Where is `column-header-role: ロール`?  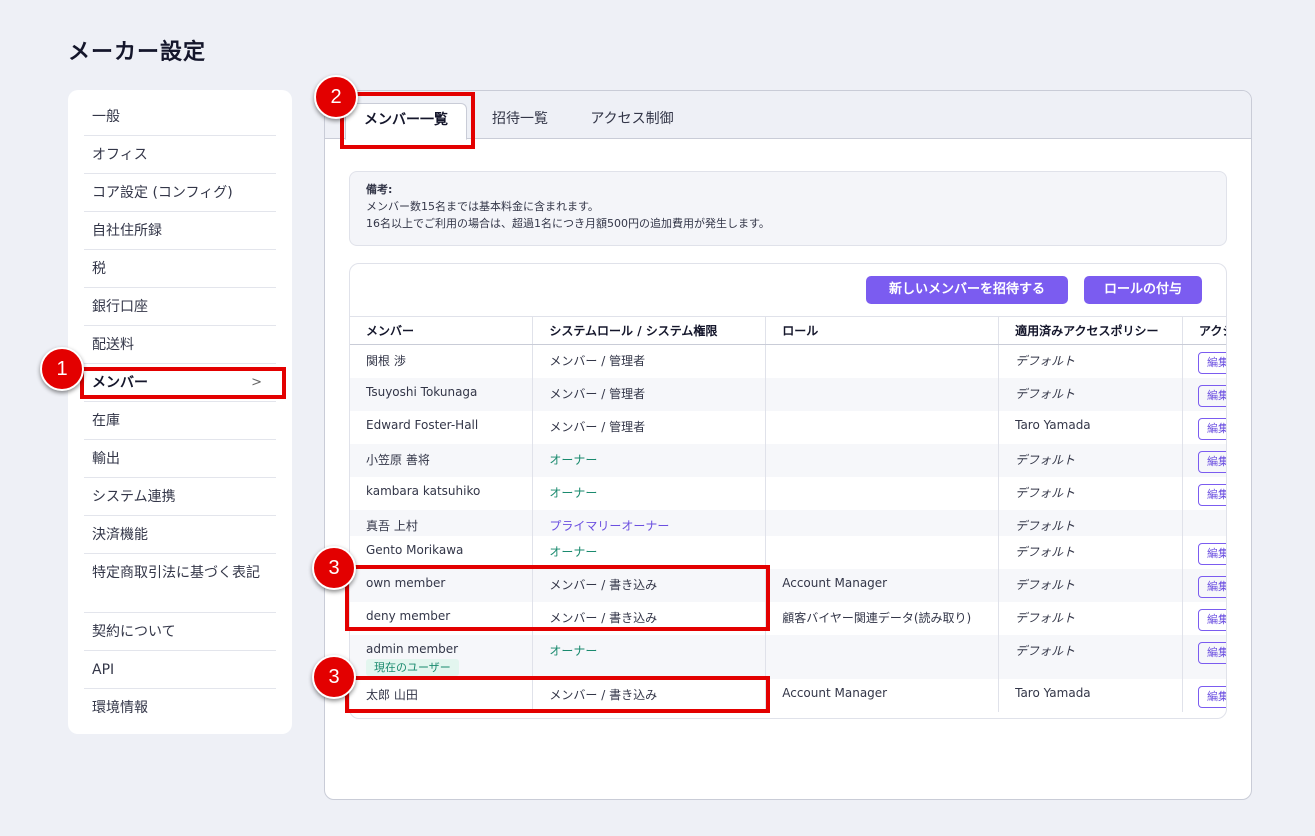 column-header-role: ロール is located at coordinates (882, 330).